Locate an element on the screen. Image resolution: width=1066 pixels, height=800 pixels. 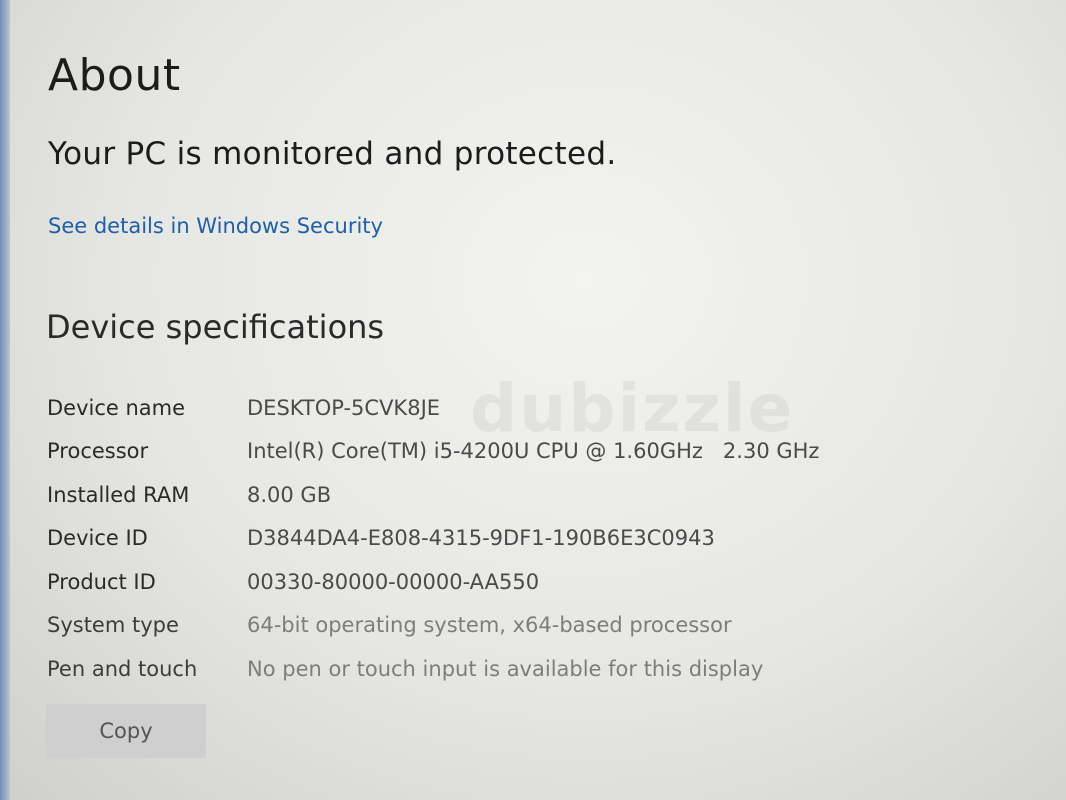
spec-label: Device ID is located at coordinates (97, 538).